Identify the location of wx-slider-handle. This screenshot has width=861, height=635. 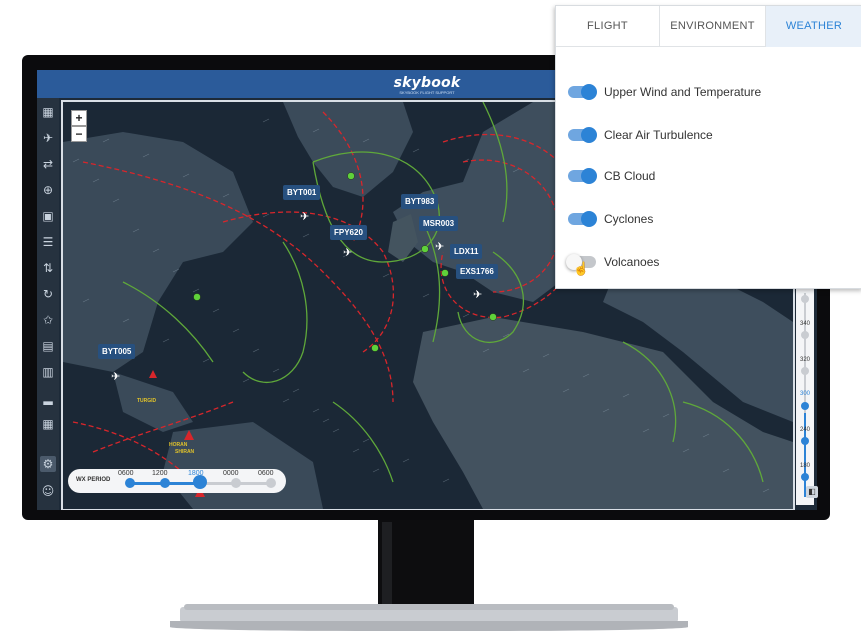
(200, 482).